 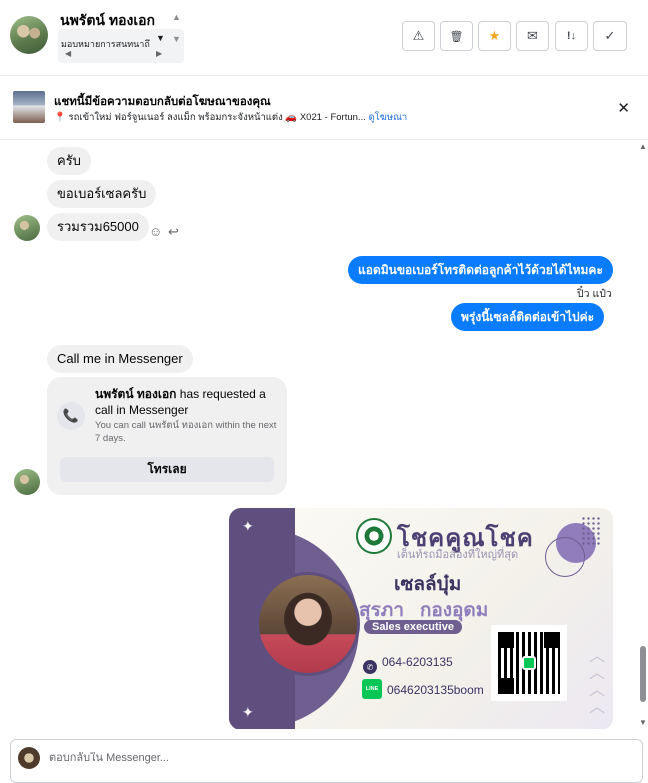 What do you see at coordinates (98, 227) in the screenshot?
I see `incoming-message: รวมรวม65000` at bounding box center [98, 227].